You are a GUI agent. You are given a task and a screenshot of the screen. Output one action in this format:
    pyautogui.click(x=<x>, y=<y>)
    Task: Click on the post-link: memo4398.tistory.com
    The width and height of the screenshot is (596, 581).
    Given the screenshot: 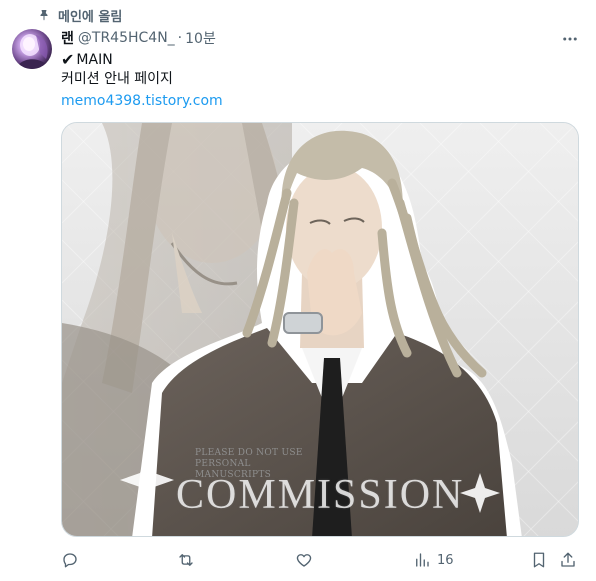 What is the action you would take?
    pyautogui.click(x=142, y=101)
    